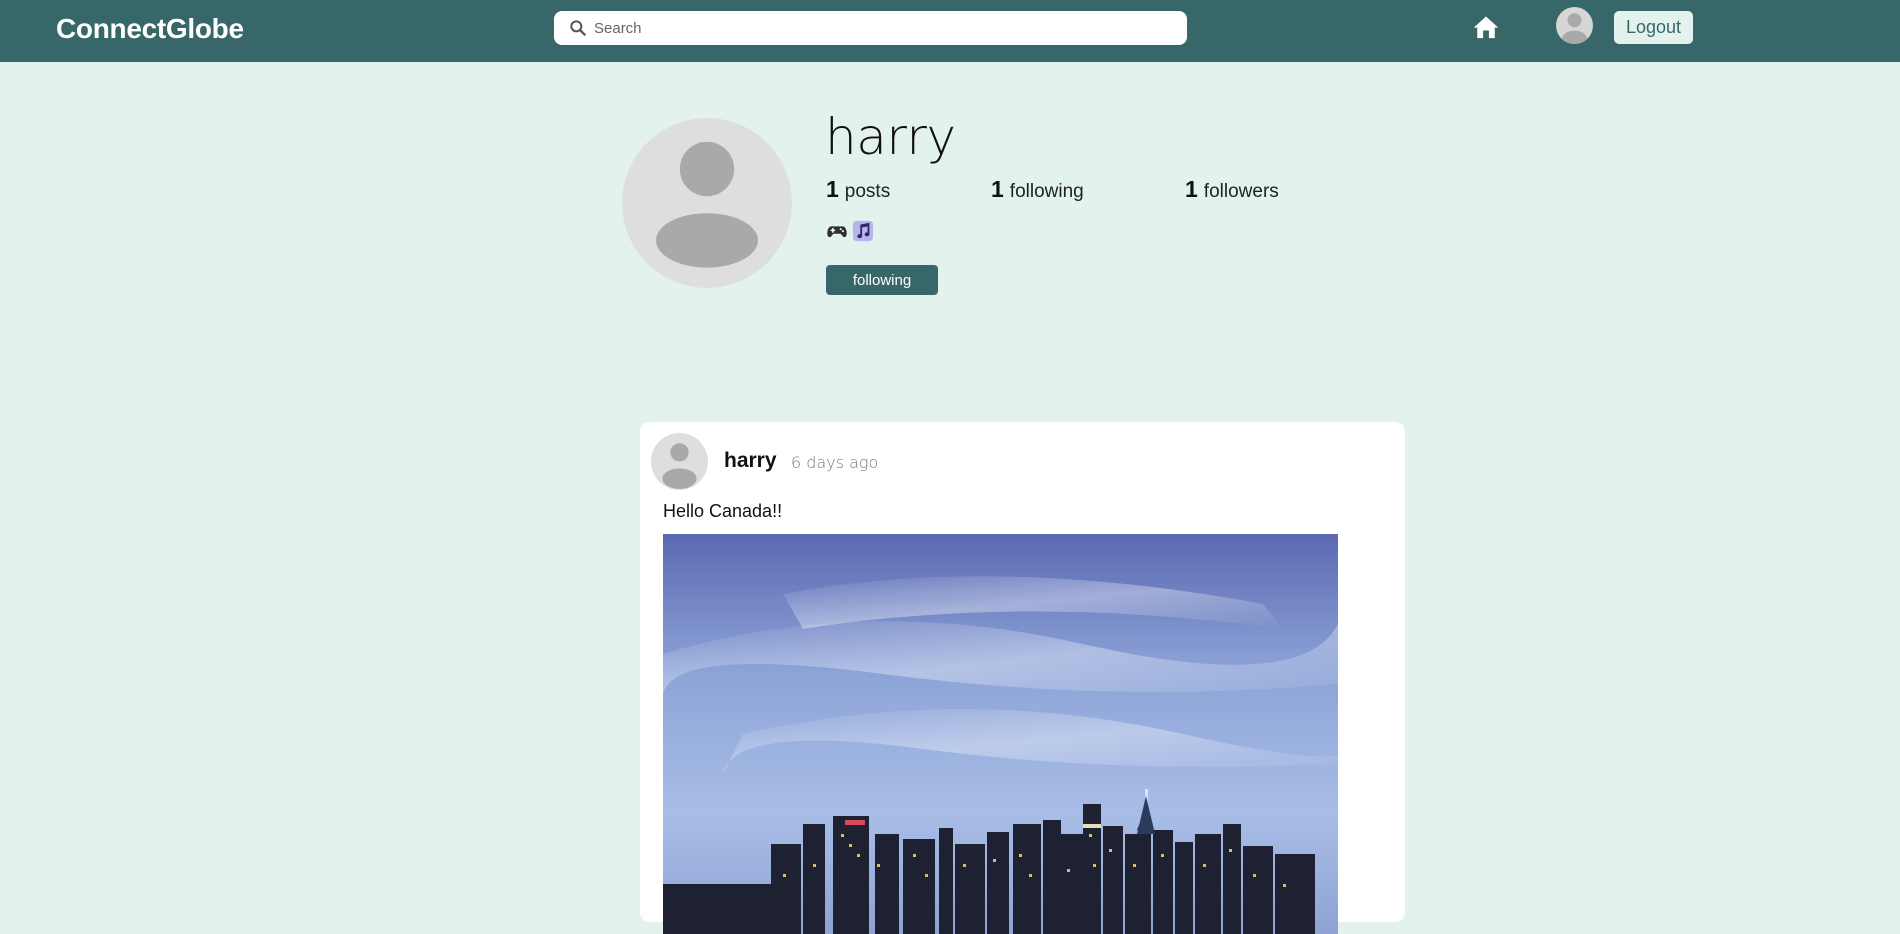  Describe the element at coordinates (578, 28) in the screenshot. I see `search-icon` at that location.